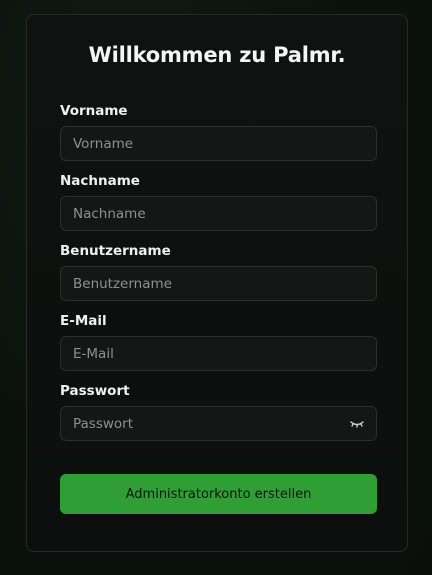 The image size is (432, 575). Describe the element at coordinates (95, 391) in the screenshot. I see `password-label: Passwort` at that location.